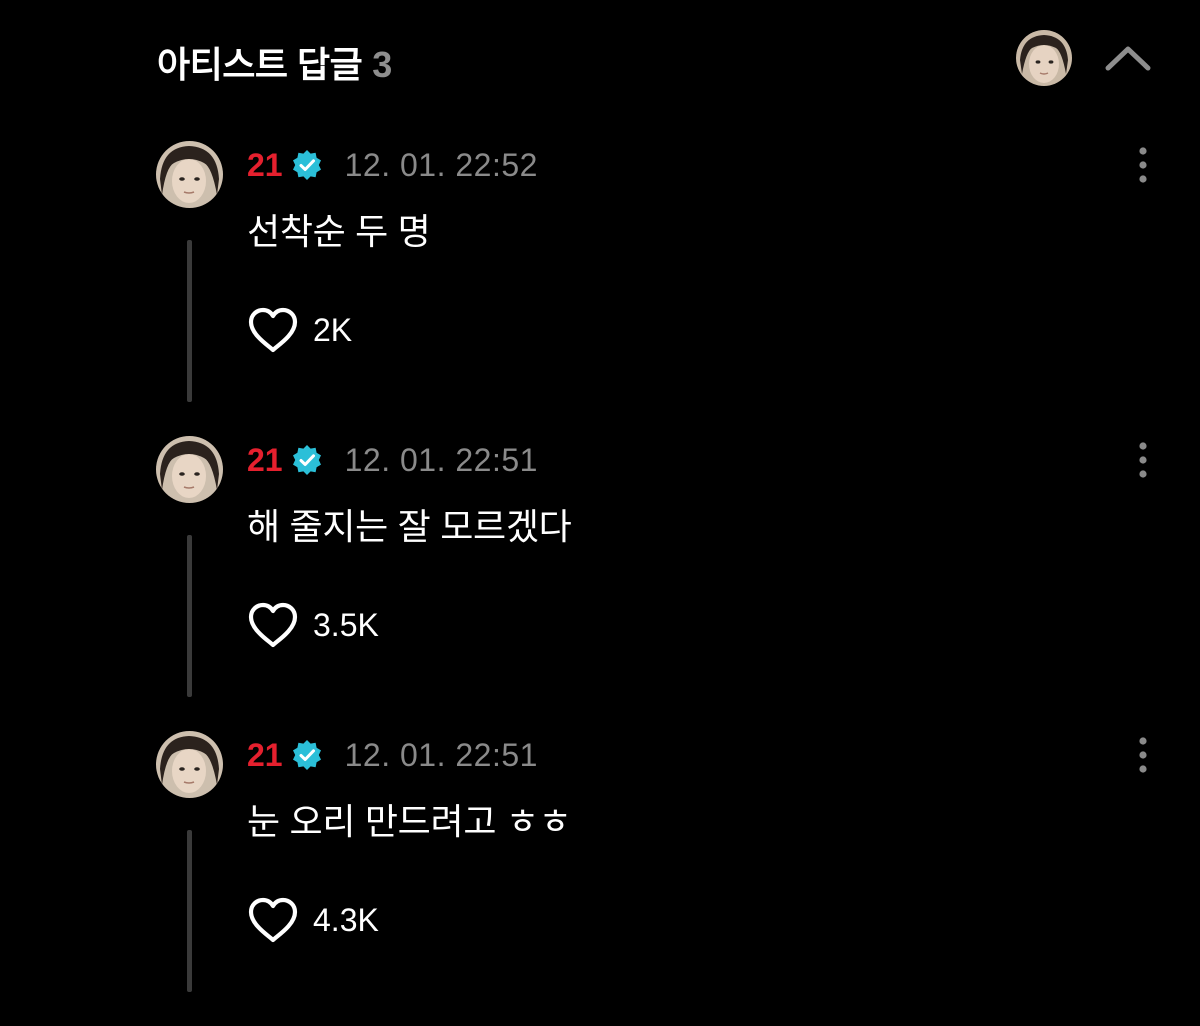 The width and height of the screenshot is (1200, 1026). I want to click on section-title-label: 아티스트 답글, so click(260, 64).